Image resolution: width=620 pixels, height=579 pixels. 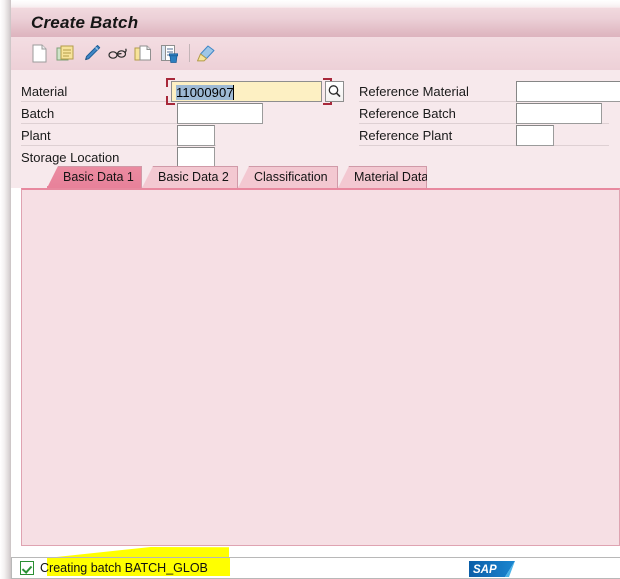 I want to click on copy-reference-icon, so click(x=65, y=53).